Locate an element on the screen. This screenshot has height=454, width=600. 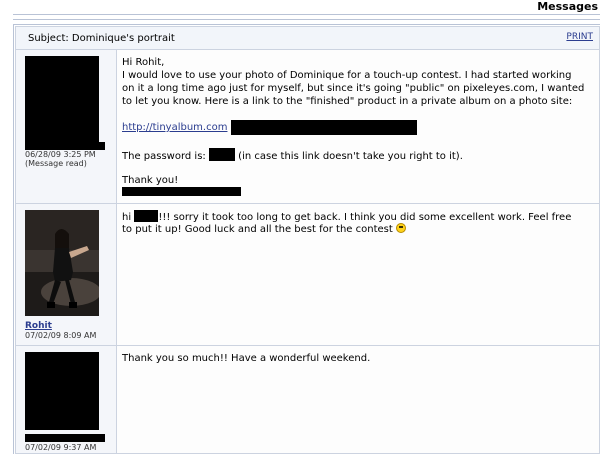
message-timestamp: 07/02/09 8:09 AM is located at coordinates (61, 335).